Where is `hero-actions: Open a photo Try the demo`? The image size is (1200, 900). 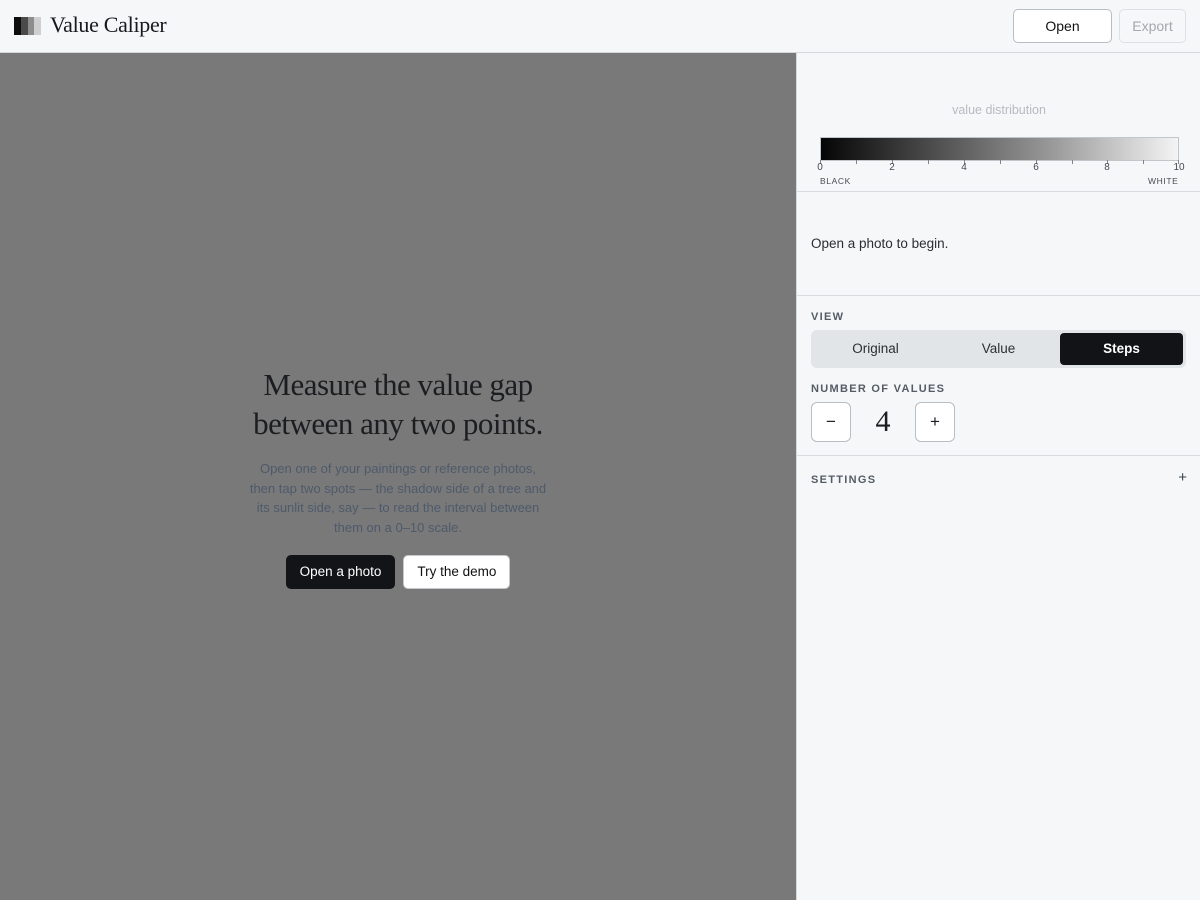
hero-actions: Open a photo Try the demo is located at coordinates (398, 572).